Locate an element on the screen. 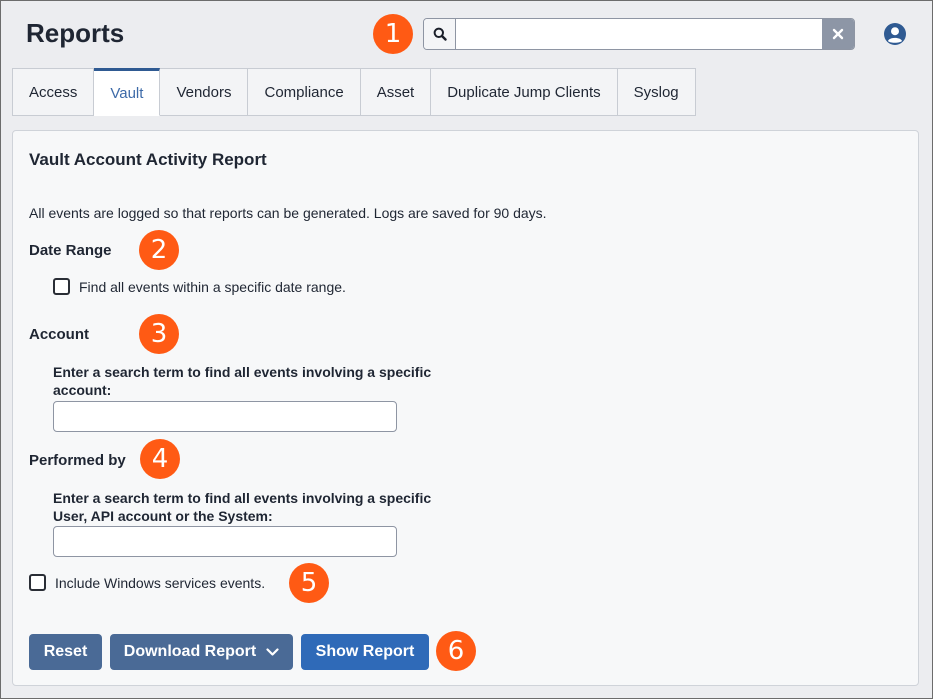 This screenshot has height=699, width=933. user-circle-icon is located at coordinates (895, 34).